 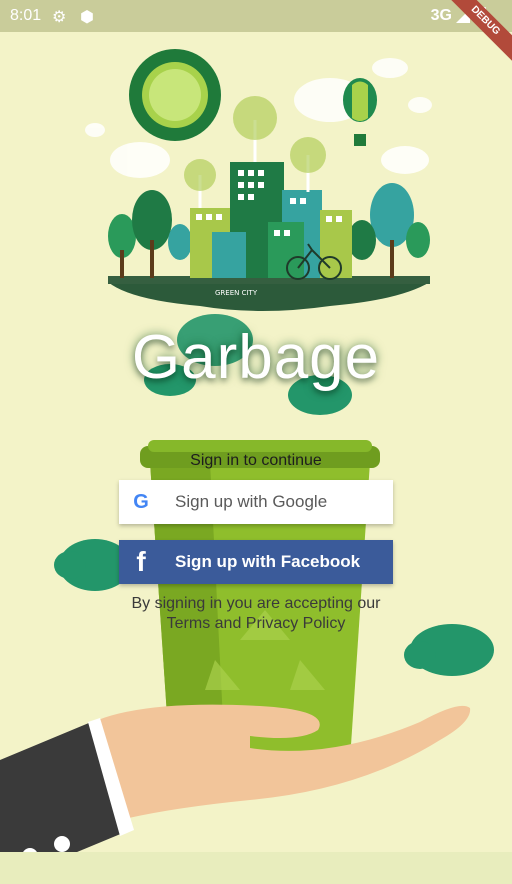 What do you see at coordinates (360, 112) in the screenshot?
I see `hot-air-balloon-icon` at bounding box center [360, 112].